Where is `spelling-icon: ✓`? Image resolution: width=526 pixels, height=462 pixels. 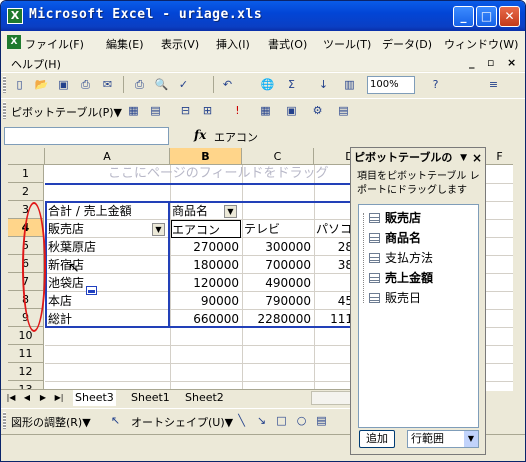 spelling-icon: ✓ is located at coordinates (183, 84).